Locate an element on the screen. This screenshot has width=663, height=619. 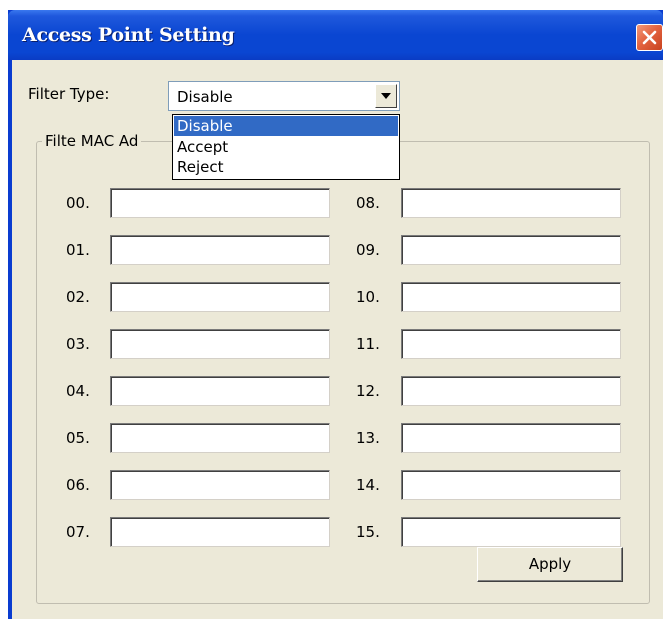
filter-type-label: Filter Type: is located at coordinates (69, 94).